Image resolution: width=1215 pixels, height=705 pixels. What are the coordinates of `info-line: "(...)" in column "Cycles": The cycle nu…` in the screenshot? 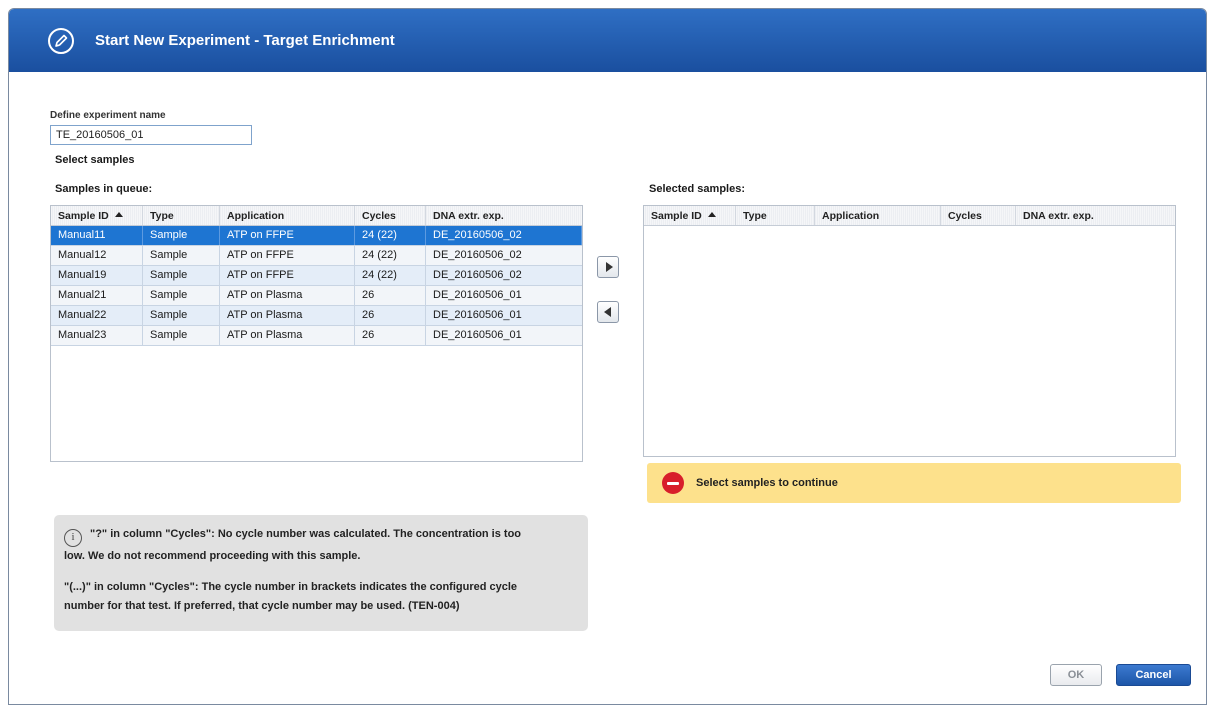 It's located at (291, 587).